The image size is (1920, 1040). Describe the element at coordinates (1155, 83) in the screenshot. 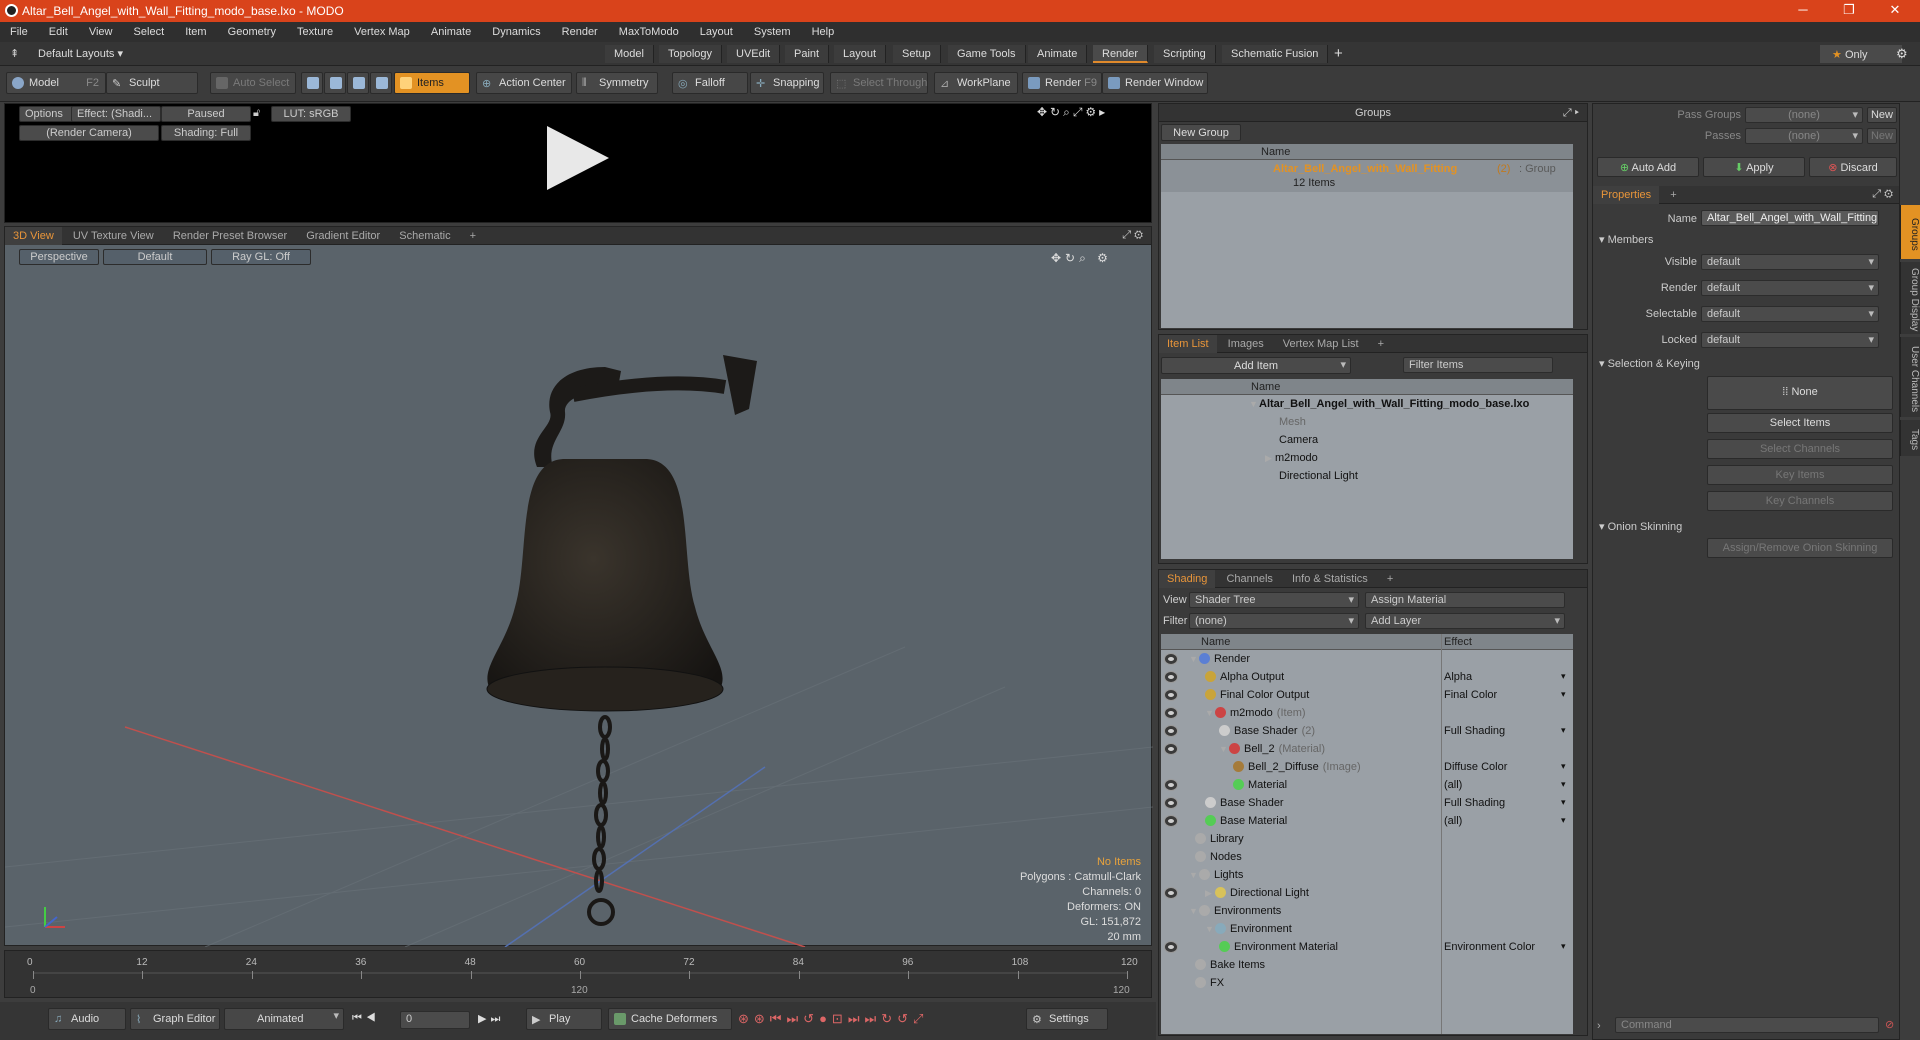

I see `render-window-button: Render Window` at that location.